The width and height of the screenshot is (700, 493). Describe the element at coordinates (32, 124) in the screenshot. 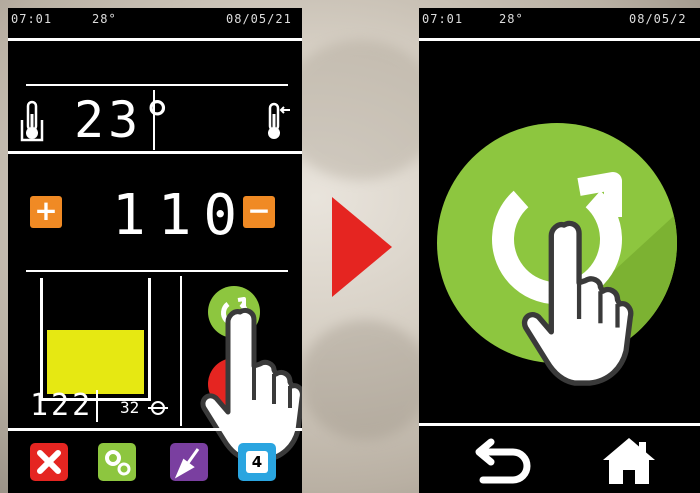

I see `thermometer-tank-icon` at that location.